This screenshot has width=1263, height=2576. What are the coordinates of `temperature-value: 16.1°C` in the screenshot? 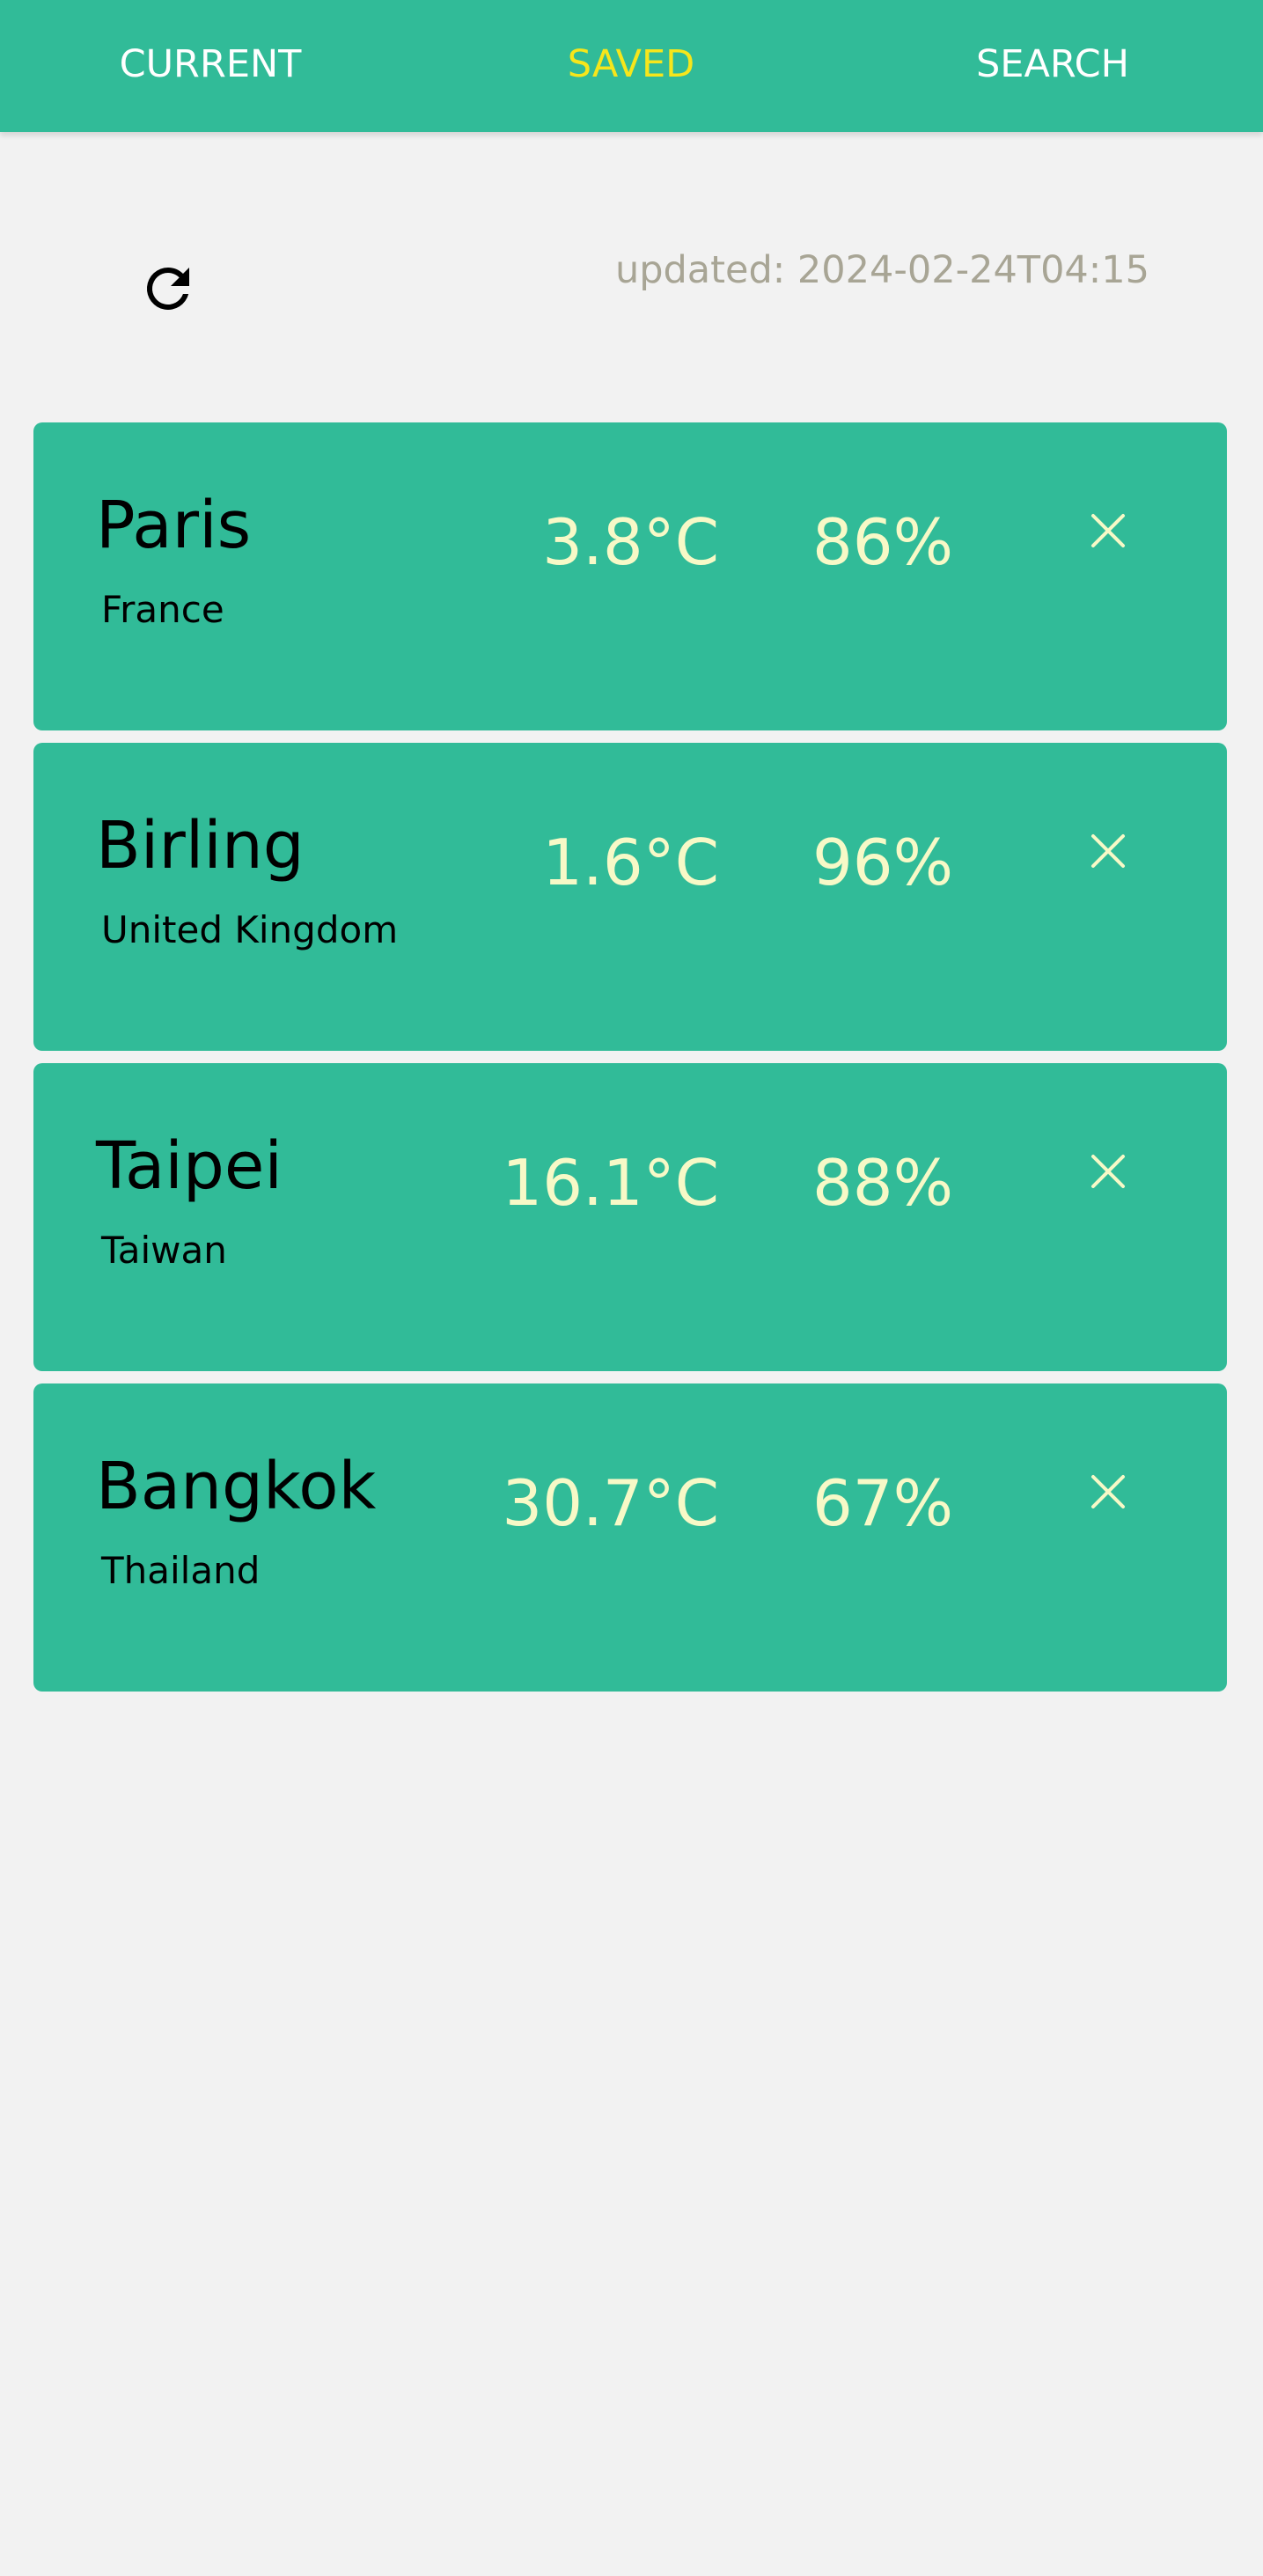 It's located at (610, 1183).